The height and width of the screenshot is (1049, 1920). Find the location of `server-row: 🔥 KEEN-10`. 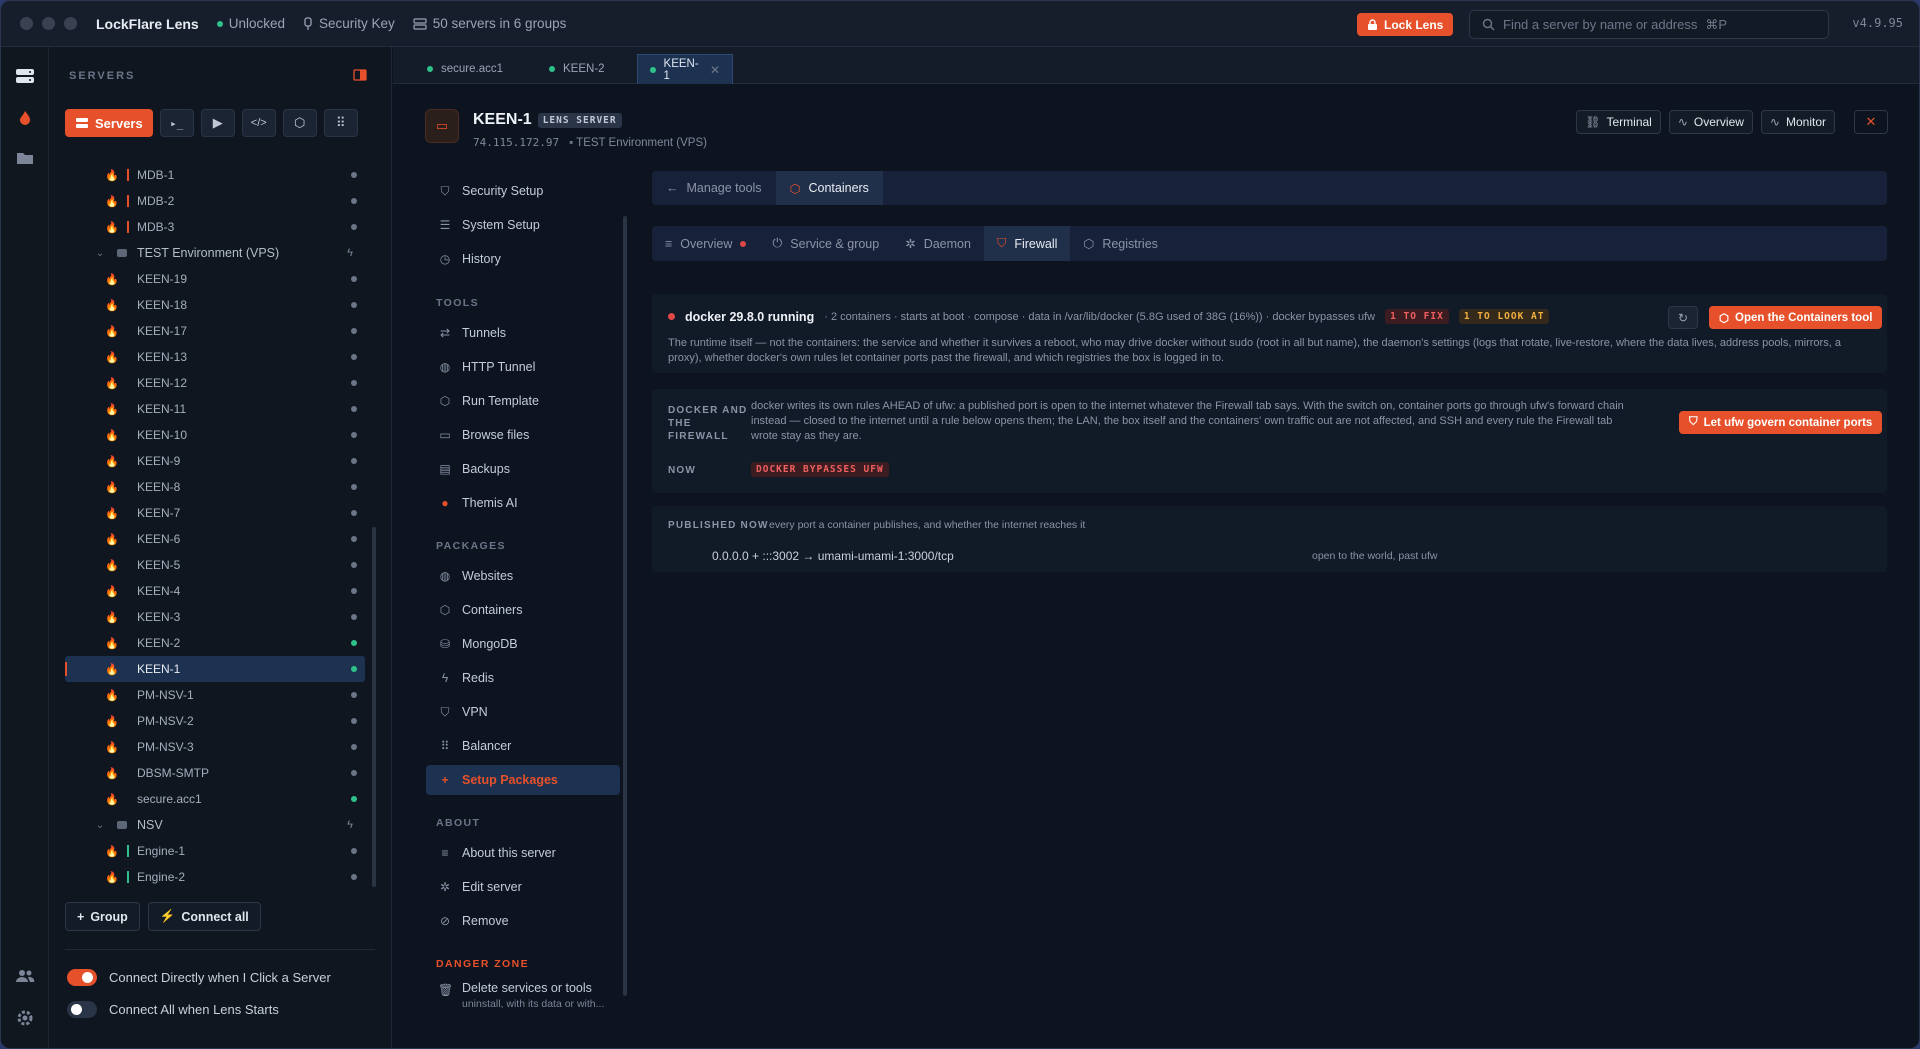

server-row: 🔥 KEEN-10 is located at coordinates (215, 435).